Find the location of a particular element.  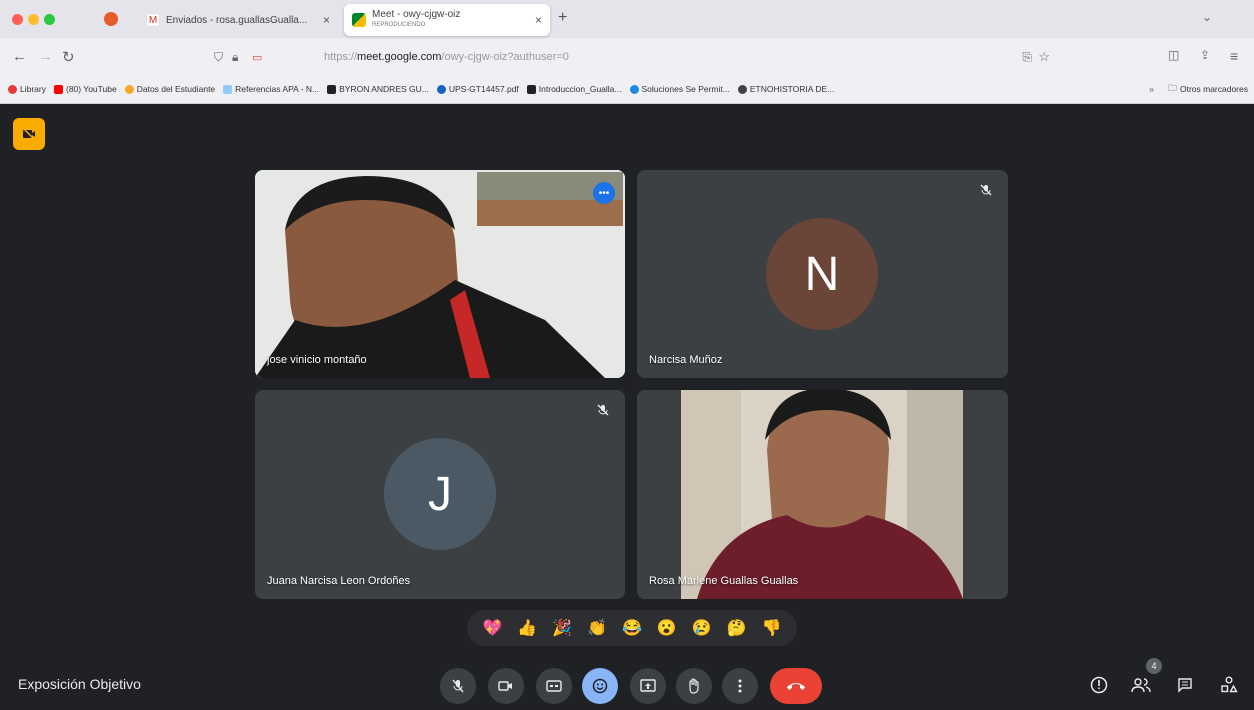

thumbs-up-reaction-button: 👍 is located at coordinates (527, 628).